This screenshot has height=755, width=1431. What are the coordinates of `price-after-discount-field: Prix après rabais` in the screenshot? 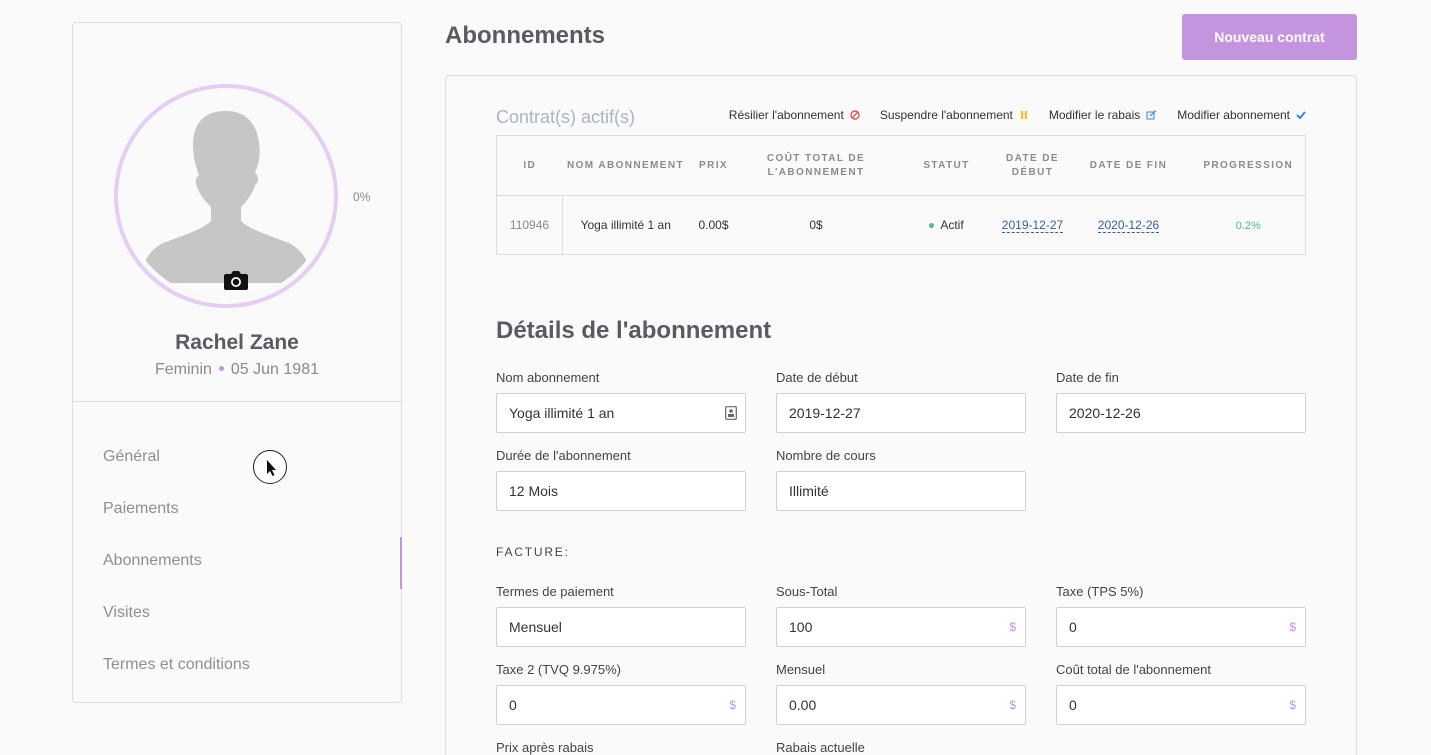 It's located at (621, 747).